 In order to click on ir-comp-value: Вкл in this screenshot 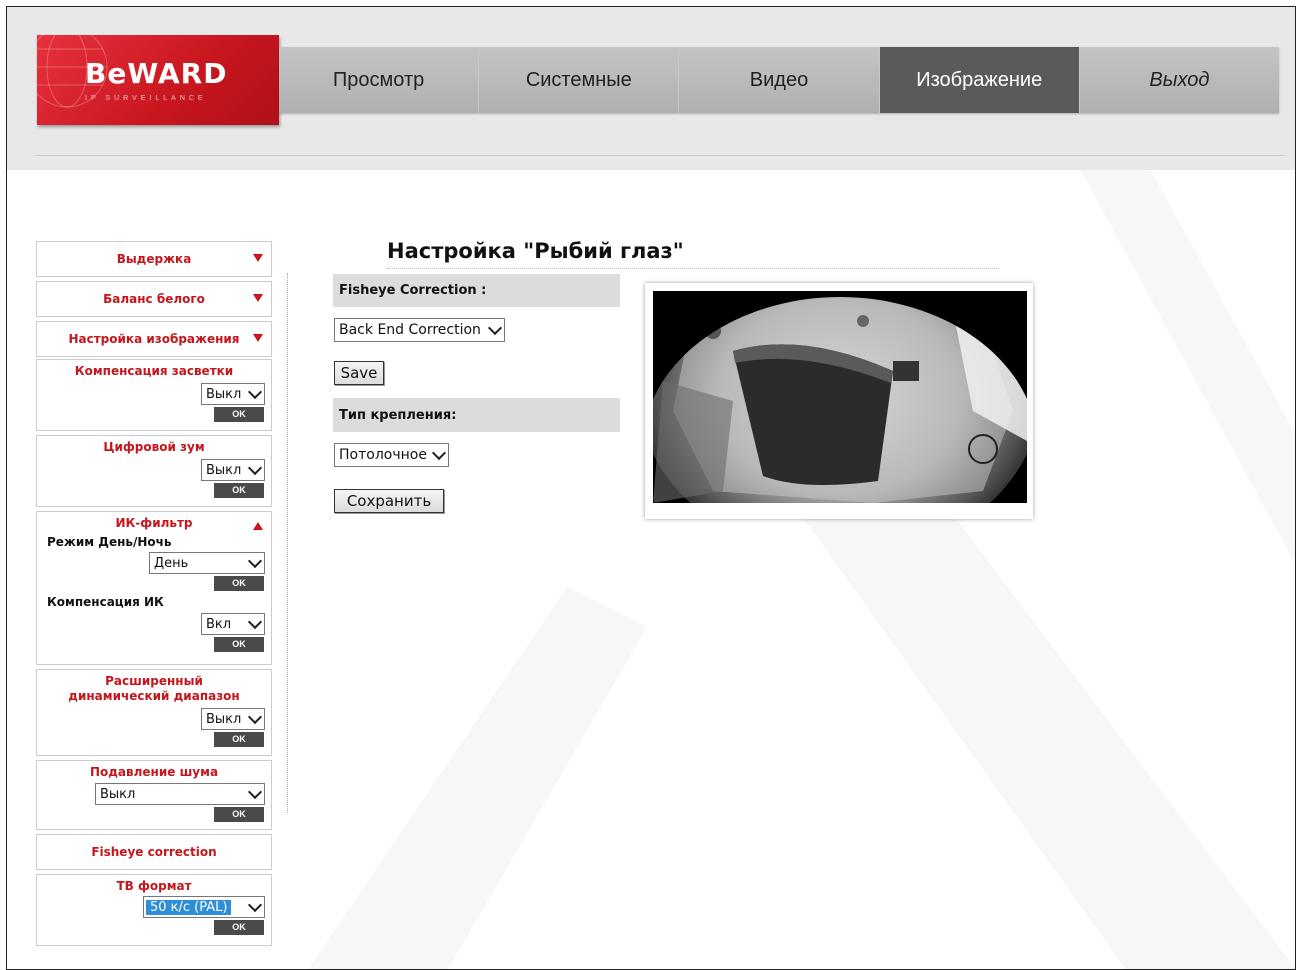, I will do `click(219, 624)`.